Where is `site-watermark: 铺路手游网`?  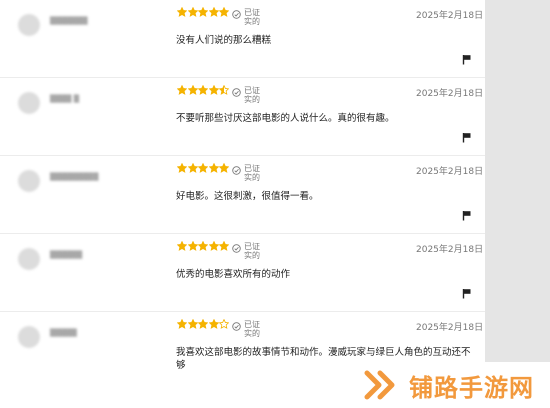
site-watermark: 铺路手游网 is located at coordinates (455, 385).